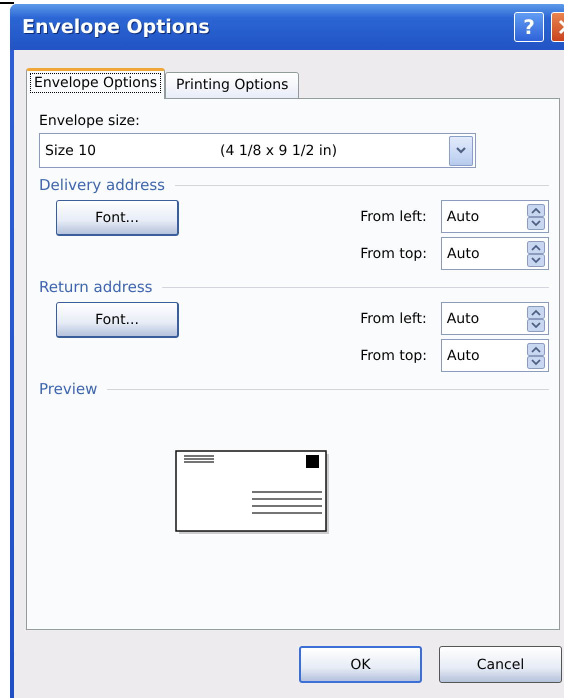 Image resolution: width=564 pixels, height=698 pixels. What do you see at coordinates (90, 121) in the screenshot?
I see `field-label: Envelope size:` at bounding box center [90, 121].